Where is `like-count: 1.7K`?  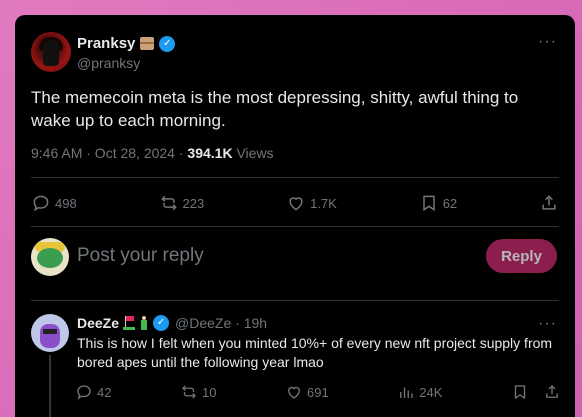
like-count: 1.7K is located at coordinates (323, 203).